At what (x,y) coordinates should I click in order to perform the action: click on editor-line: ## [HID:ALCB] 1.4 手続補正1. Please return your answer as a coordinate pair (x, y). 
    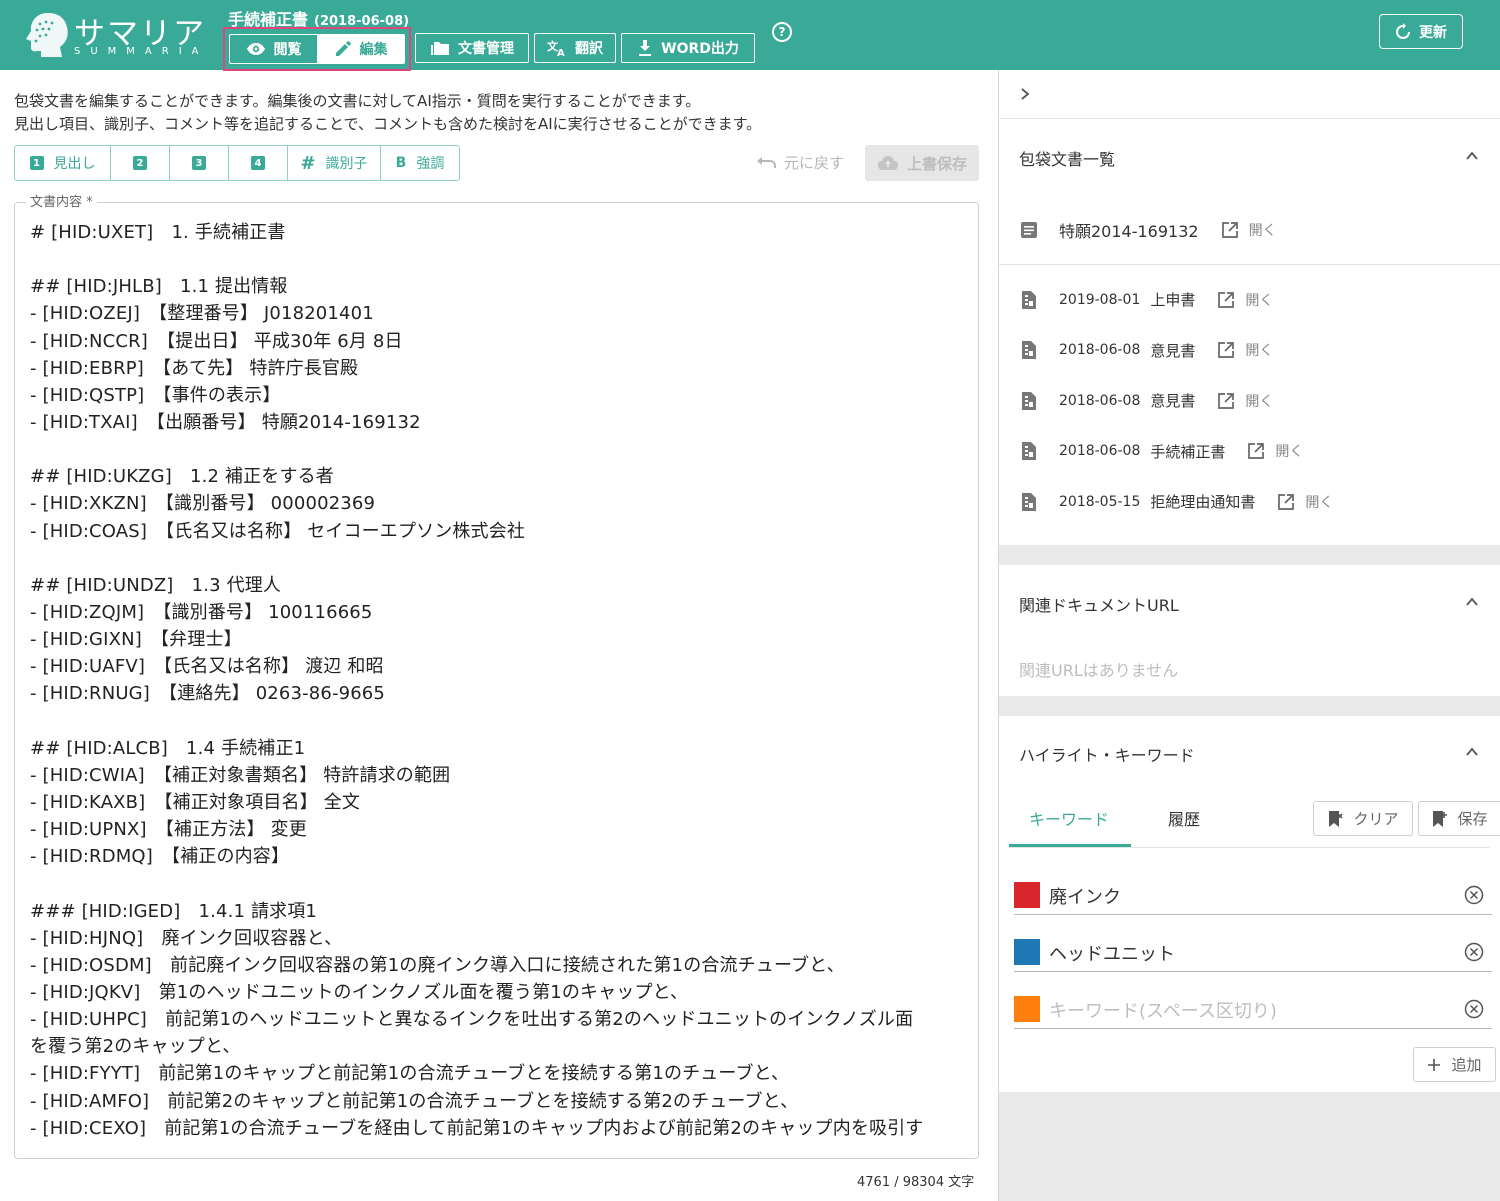
    Looking at the image, I should click on (497, 748).